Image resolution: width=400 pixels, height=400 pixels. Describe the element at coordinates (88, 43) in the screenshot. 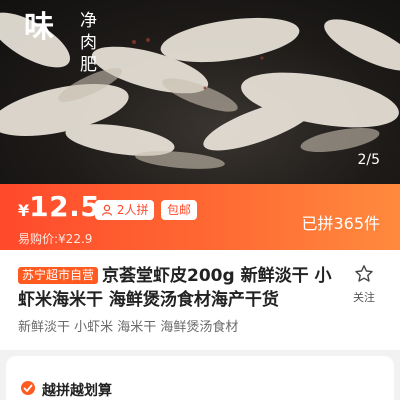

I see `image-overlay-vertical-text: 净肉肥` at that location.